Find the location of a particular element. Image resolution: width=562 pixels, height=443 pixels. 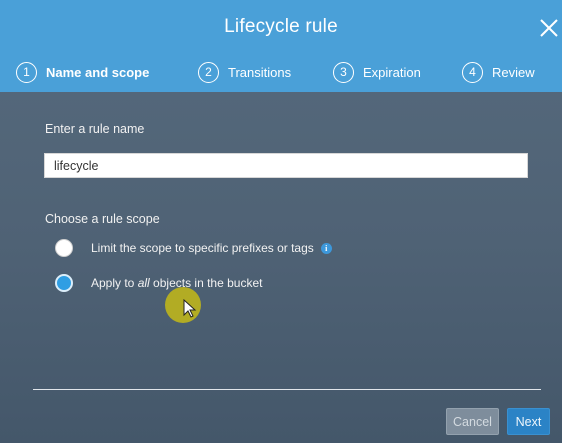

info-icon: i is located at coordinates (326, 248).